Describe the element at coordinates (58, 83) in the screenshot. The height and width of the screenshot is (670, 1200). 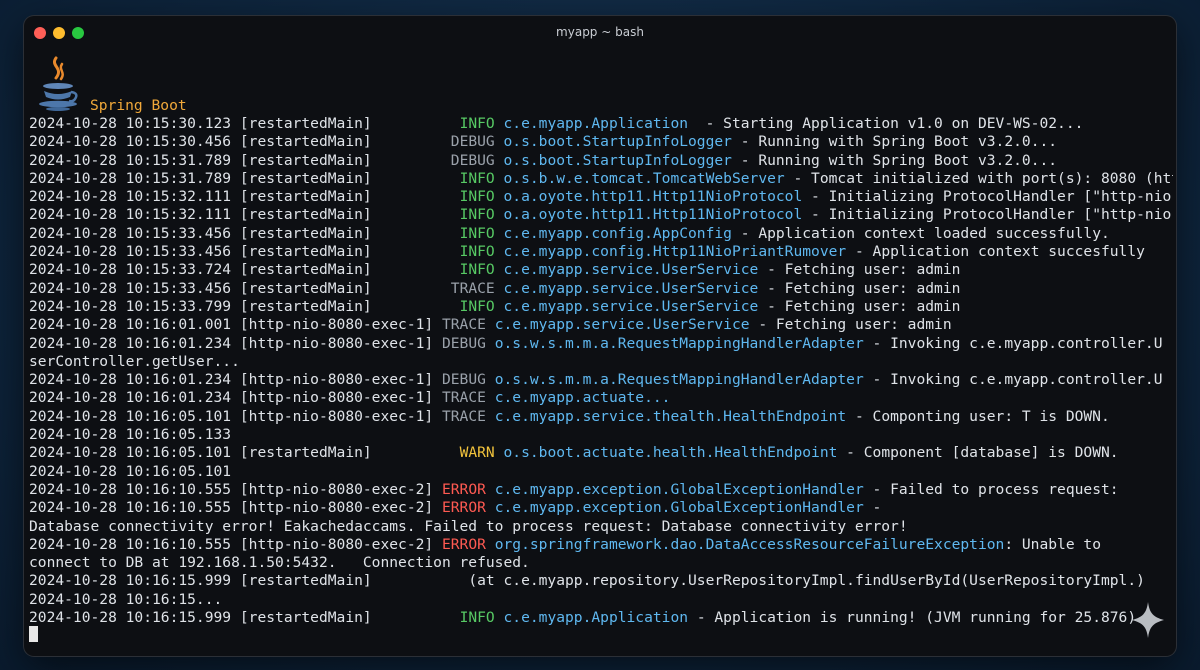
I see `java-coffee-cup-icon` at that location.